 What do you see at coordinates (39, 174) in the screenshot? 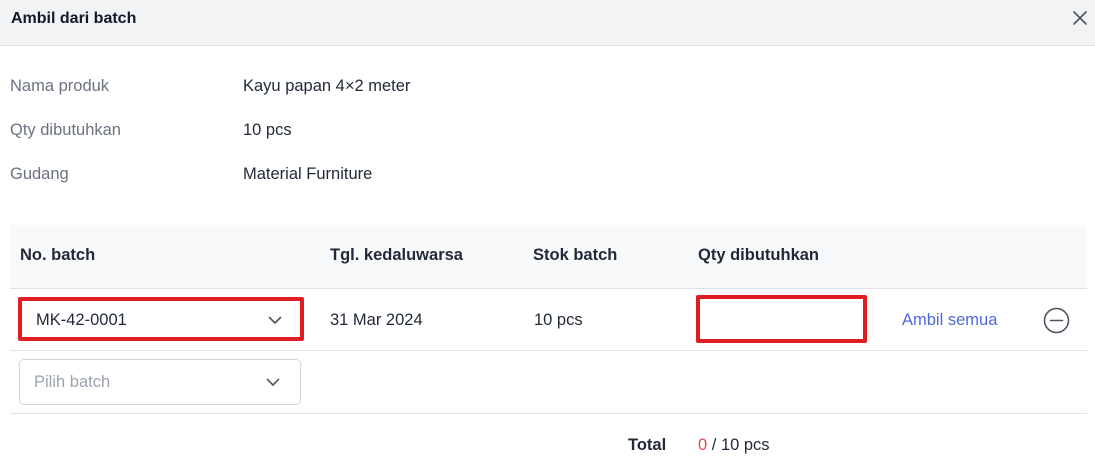
I see `warehouse-label: Gudang` at bounding box center [39, 174].